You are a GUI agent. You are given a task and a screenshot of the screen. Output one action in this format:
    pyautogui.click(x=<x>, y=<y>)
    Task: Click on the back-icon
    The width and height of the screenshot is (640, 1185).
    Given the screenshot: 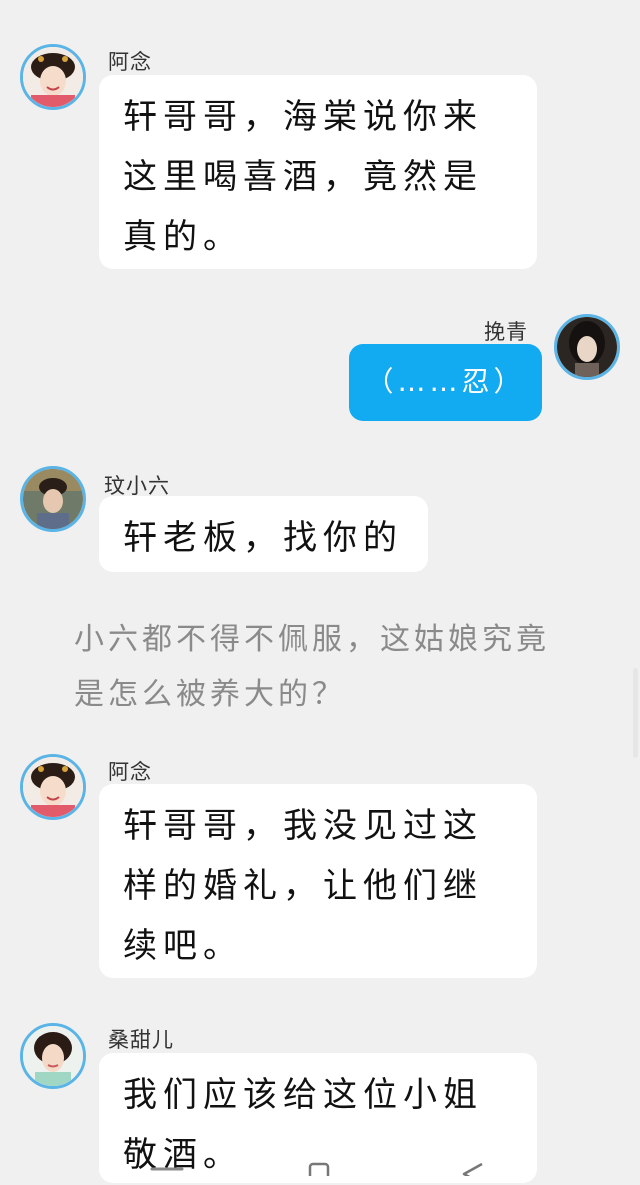 What is the action you would take?
    pyautogui.click(x=473, y=1169)
    